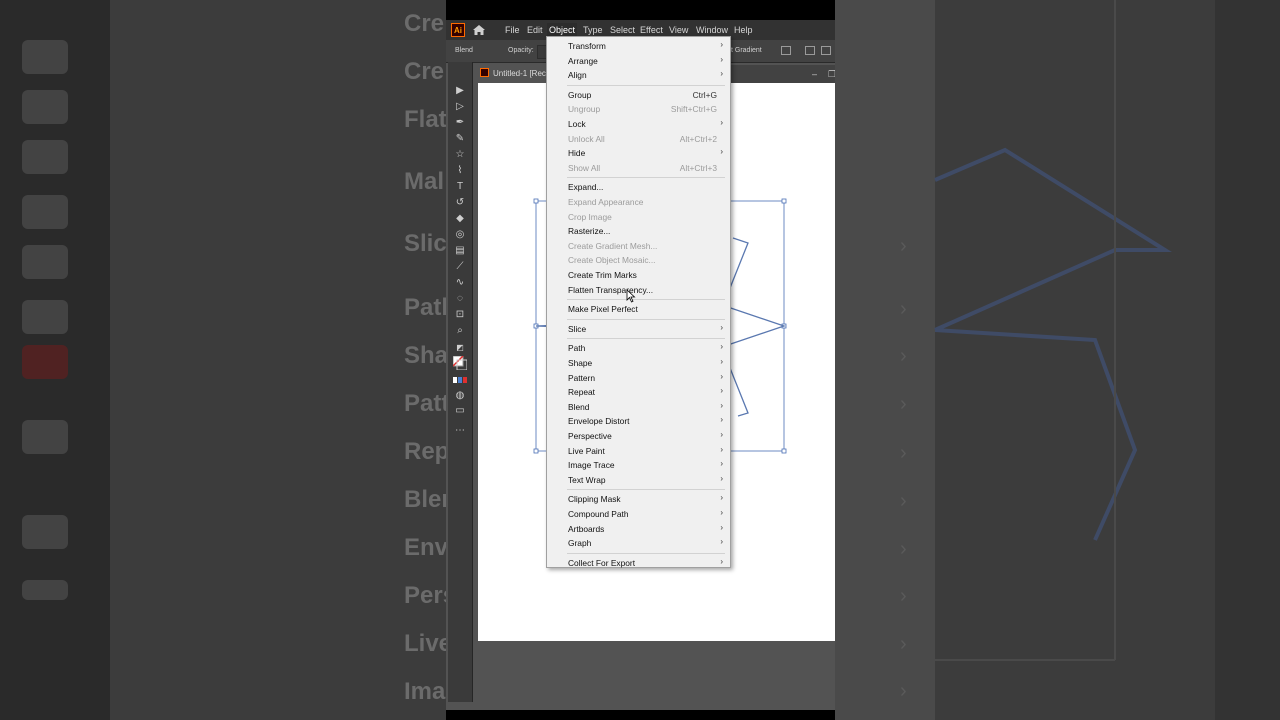  I want to click on menu-item-show-all: Show All Alt+Ctrl+3, so click(638, 168).